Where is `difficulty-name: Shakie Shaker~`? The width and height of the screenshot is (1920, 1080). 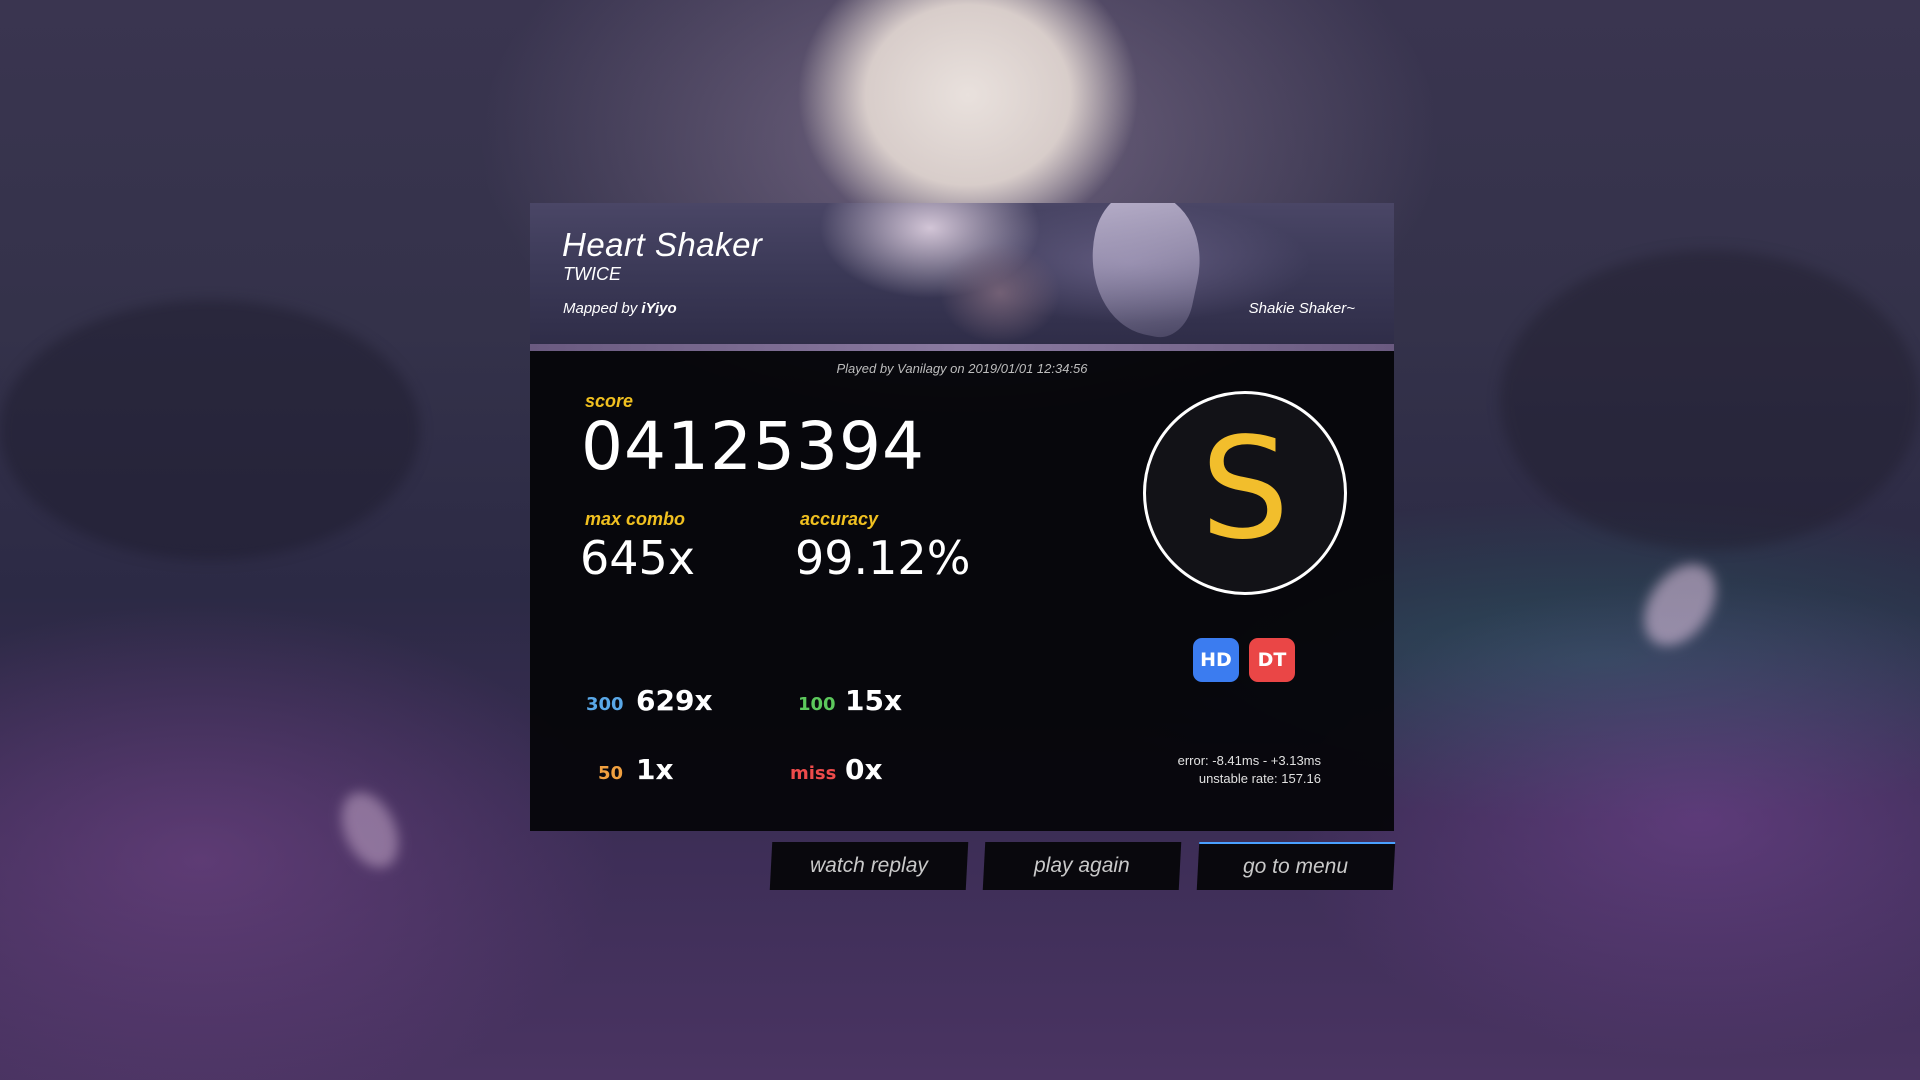
difficulty-name: Shakie Shaker~ is located at coordinates (1301, 308).